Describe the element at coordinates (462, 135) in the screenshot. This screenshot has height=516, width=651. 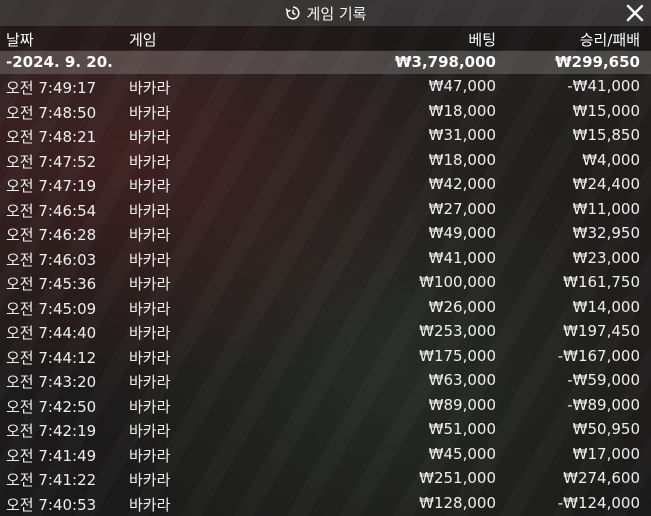
I see `row-bet: ₩31,000` at that location.